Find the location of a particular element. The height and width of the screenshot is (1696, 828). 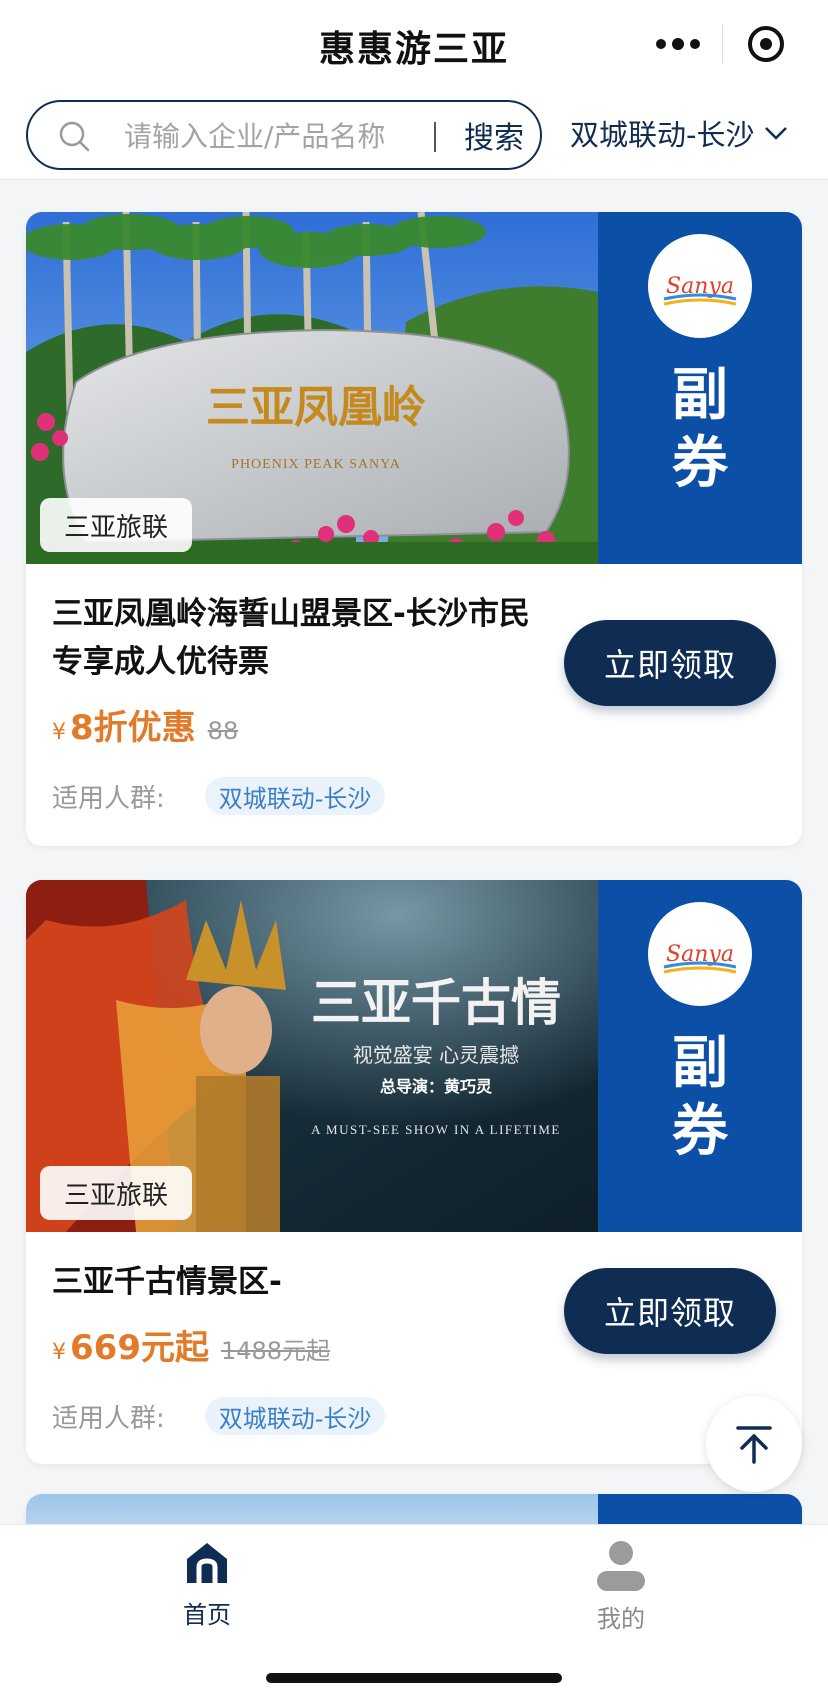

home-icon is located at coordinates (207, 1563).